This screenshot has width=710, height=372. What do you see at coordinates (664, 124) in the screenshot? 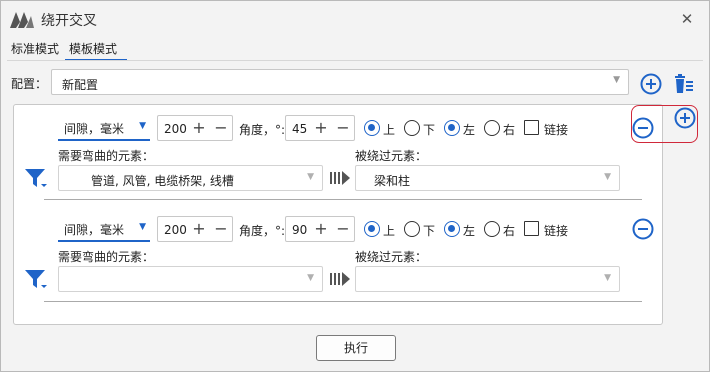
I see `highlight-annotation` at bounding box center [664, 124].